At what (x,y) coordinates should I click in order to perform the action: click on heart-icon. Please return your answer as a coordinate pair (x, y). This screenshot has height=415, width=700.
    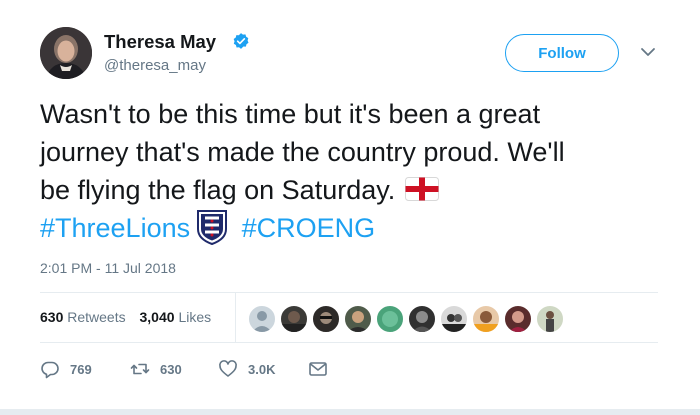
    Looking at the image, I should click on (228, 368).